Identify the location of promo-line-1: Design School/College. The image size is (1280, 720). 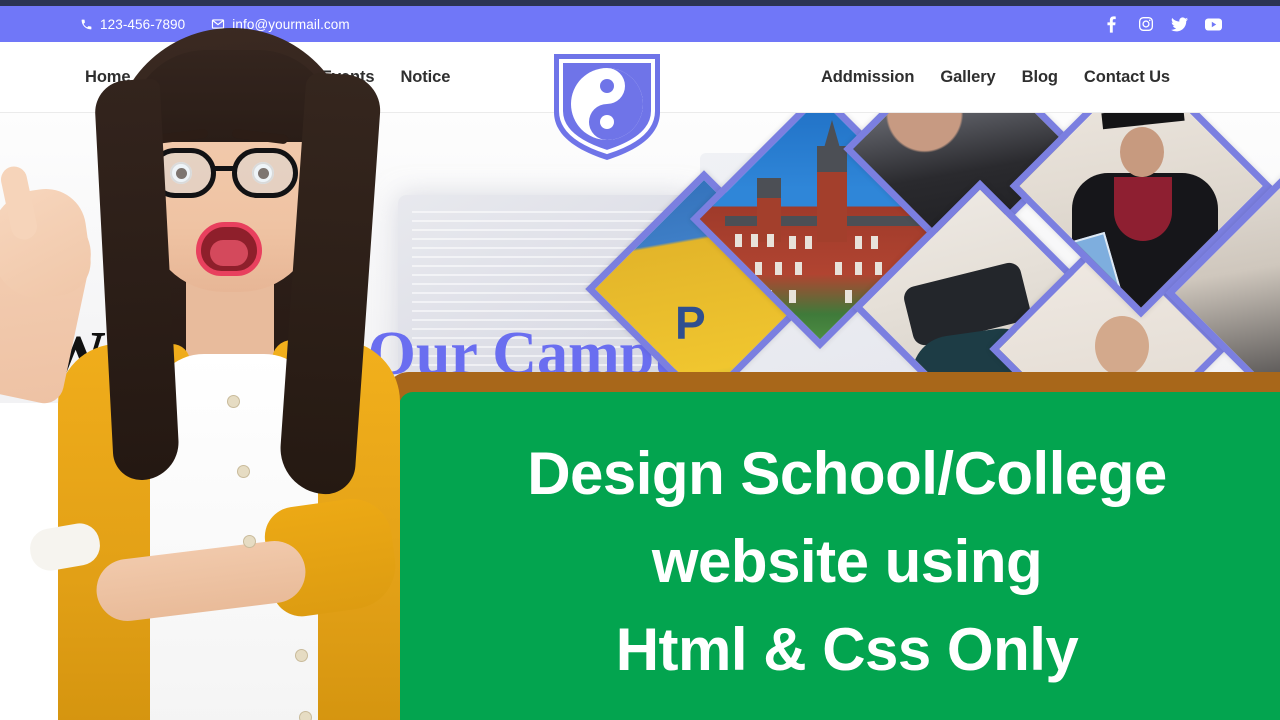
(847, 473).